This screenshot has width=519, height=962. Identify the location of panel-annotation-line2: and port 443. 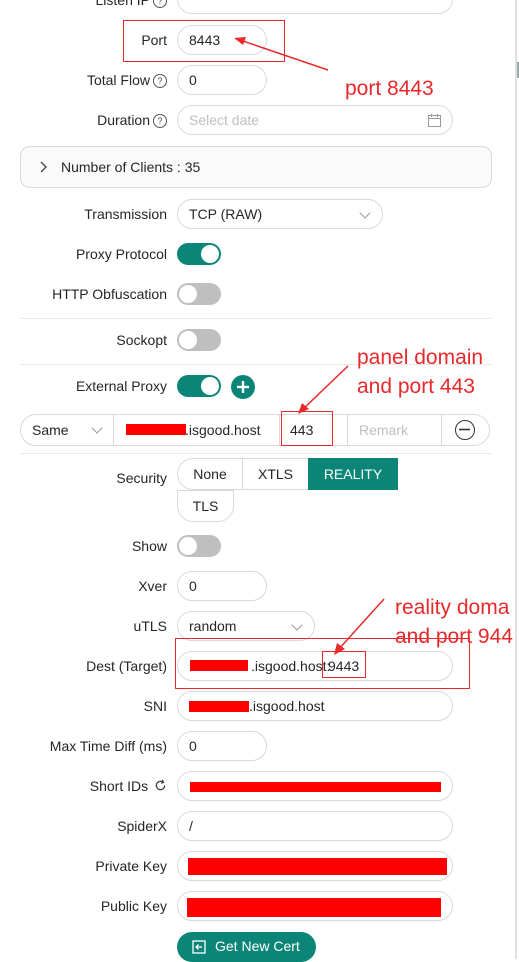
(416, 386).